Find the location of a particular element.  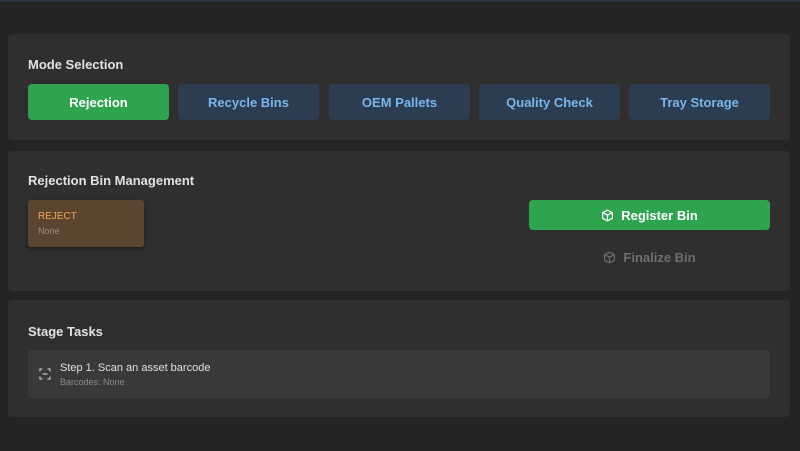

bin-value: None is located at coordinates (49, 231).